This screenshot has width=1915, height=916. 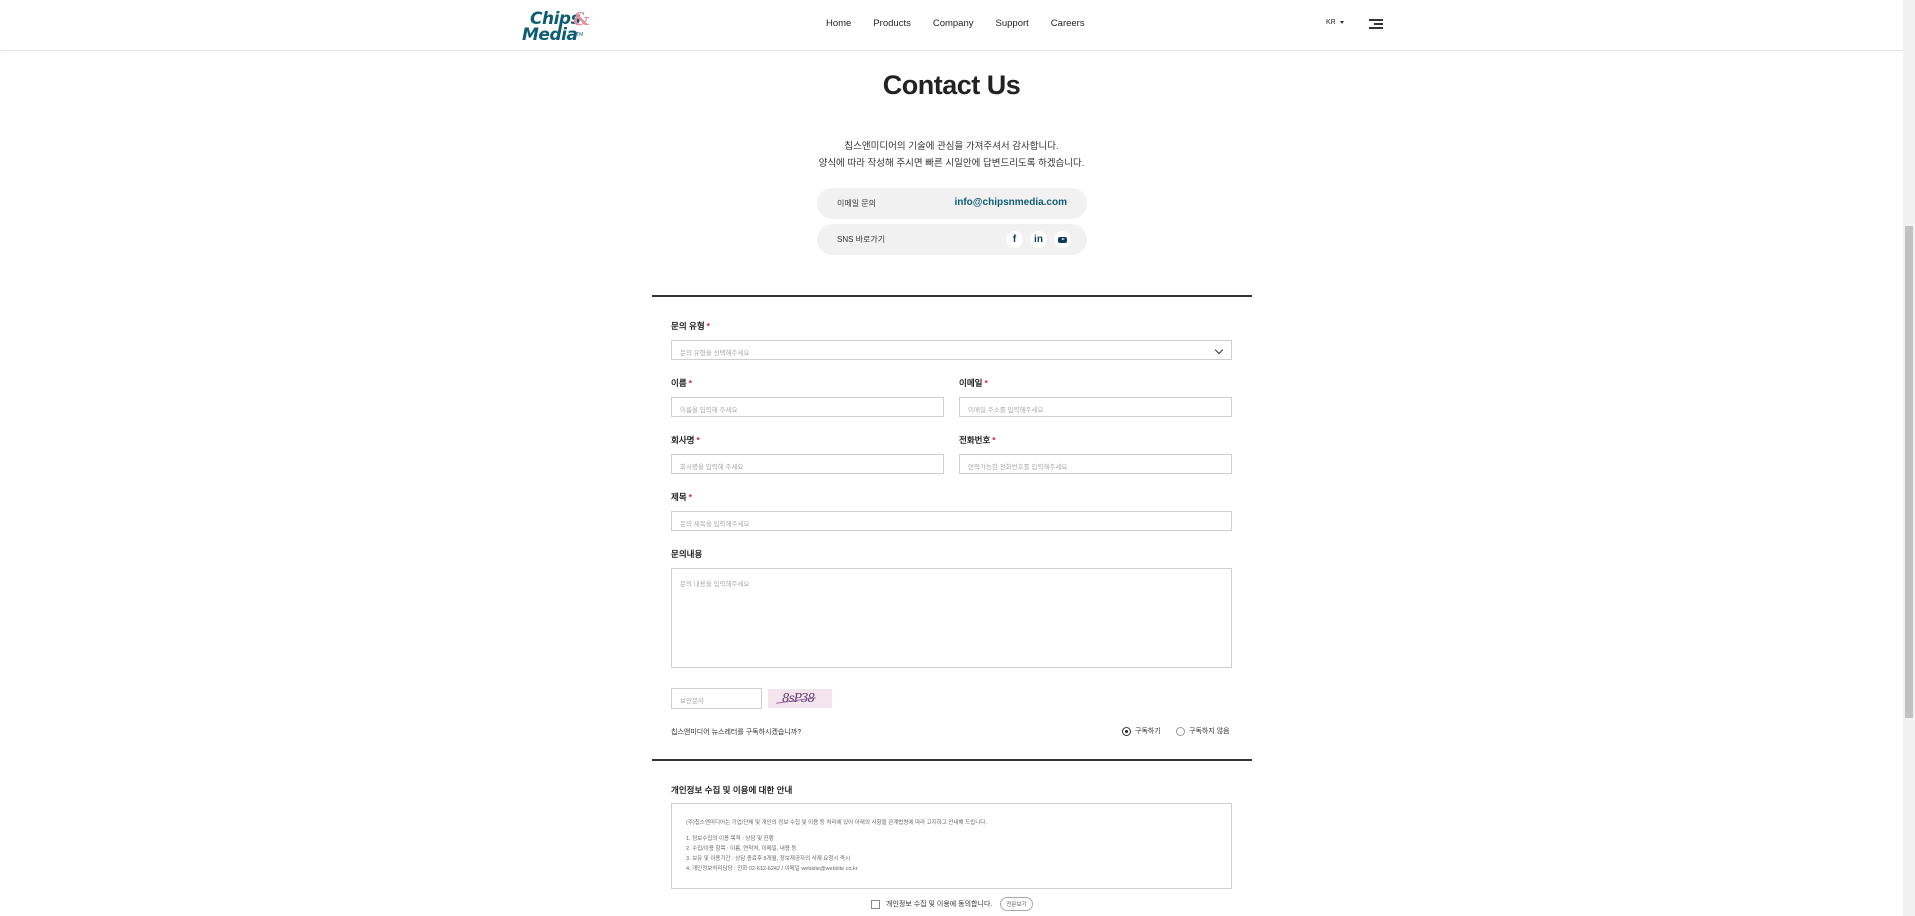 What do you see at coordinates (716, 698) in the screenshot?
I see `captcha-input: 보안문자` at bounding box center [716, 698].